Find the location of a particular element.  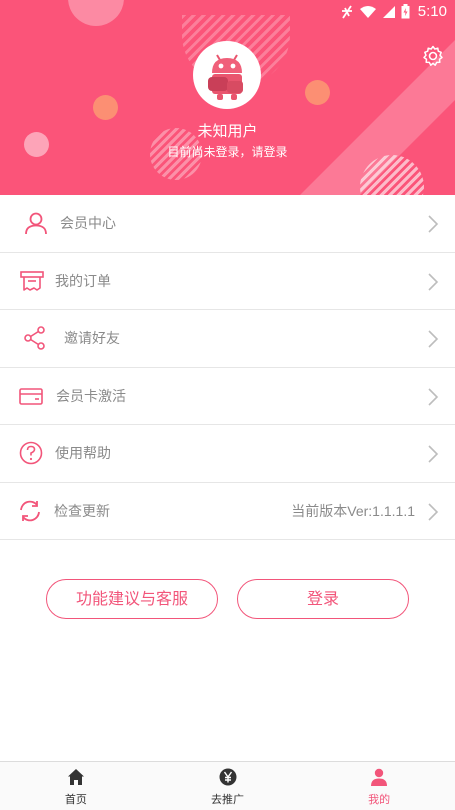

nav-label: 首页 is located at coordinates (75, 799).